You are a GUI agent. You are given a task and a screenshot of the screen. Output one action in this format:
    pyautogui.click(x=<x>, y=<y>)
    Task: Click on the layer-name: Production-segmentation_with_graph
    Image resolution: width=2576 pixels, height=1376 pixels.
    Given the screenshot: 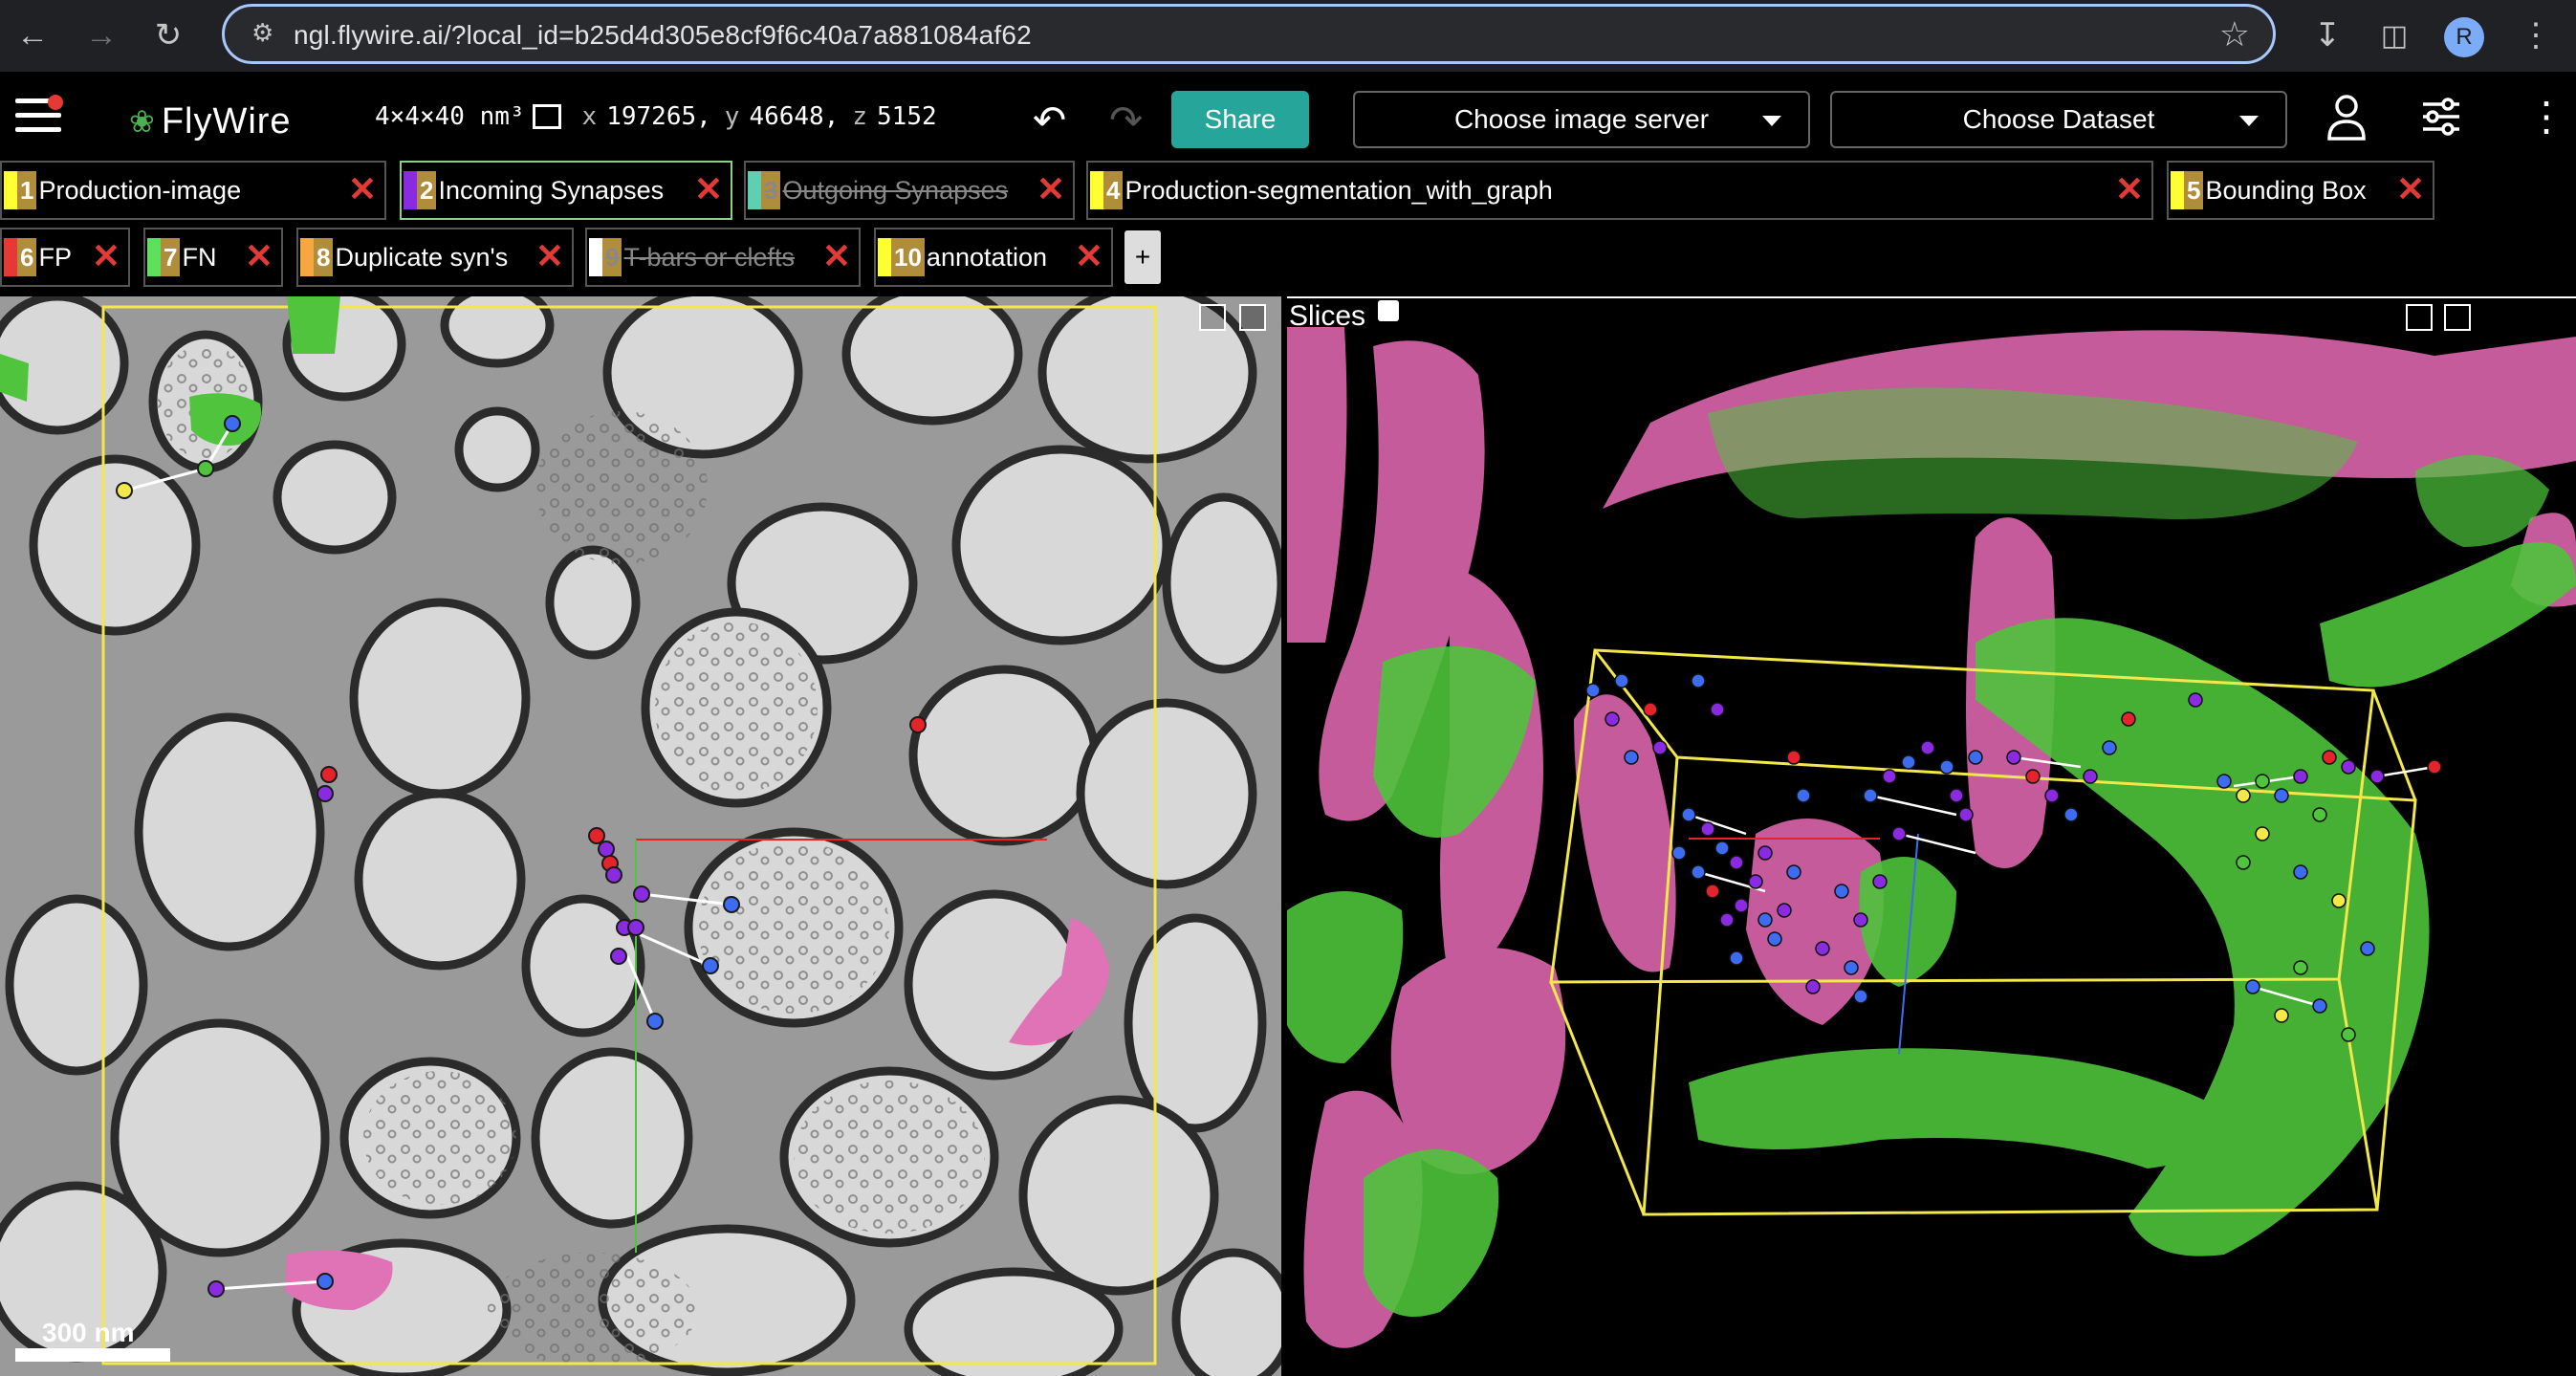 What is the action you would take?
    pyautogui.click(x=1338, y=190)
    